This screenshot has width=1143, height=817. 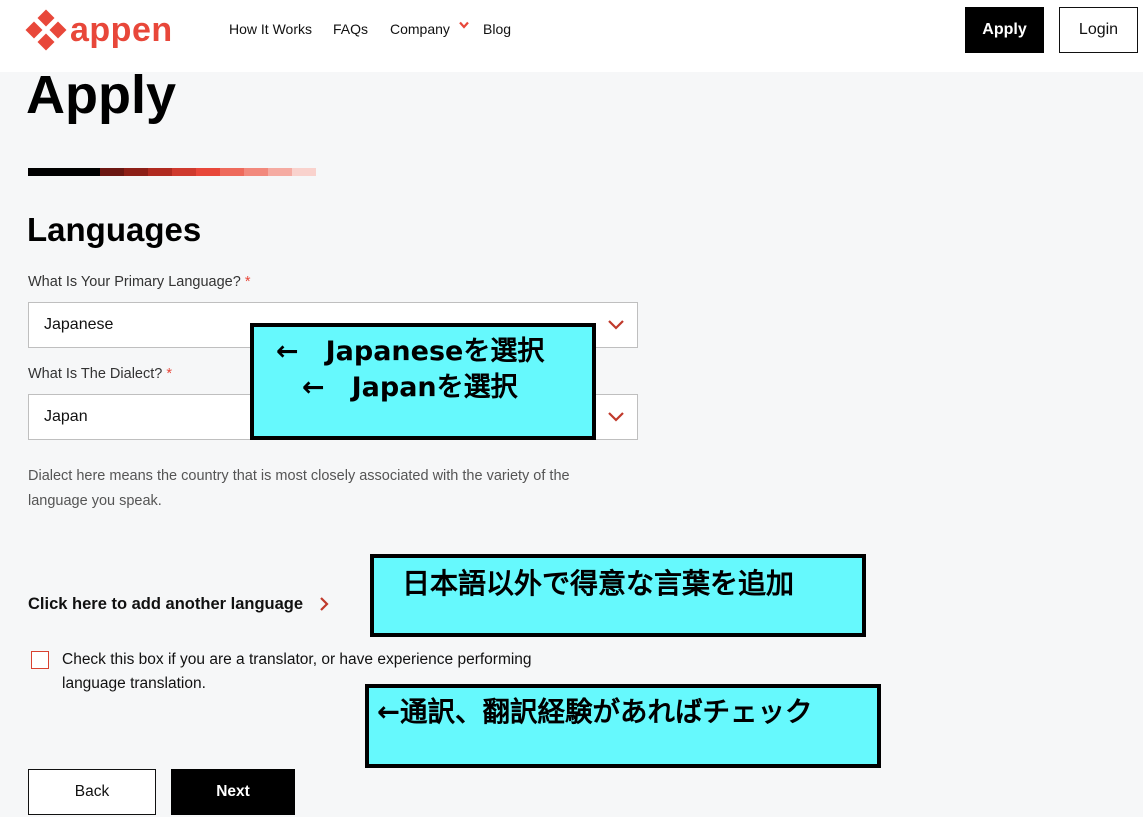 I want to click on page-title: Apply, so click(x=101, y=95).